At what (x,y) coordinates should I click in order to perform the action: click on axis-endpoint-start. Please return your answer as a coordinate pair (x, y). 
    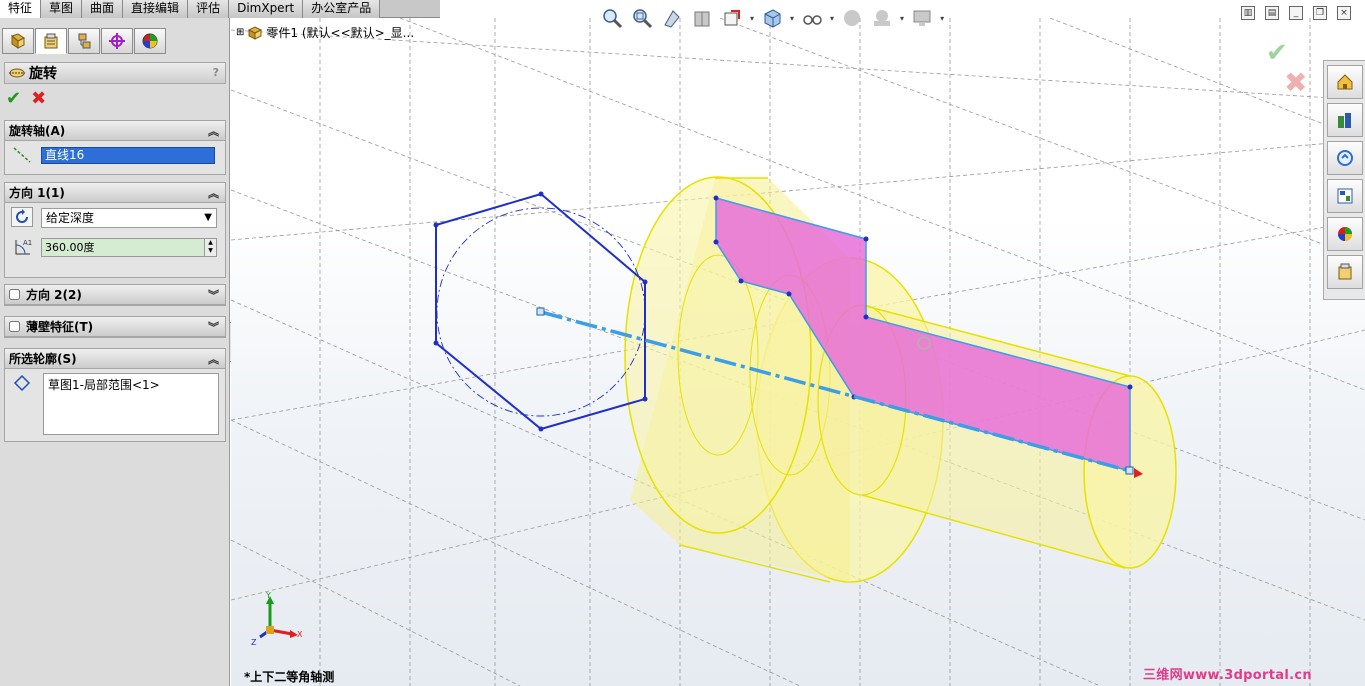
    Looking at the image, I should click on (540, 311).